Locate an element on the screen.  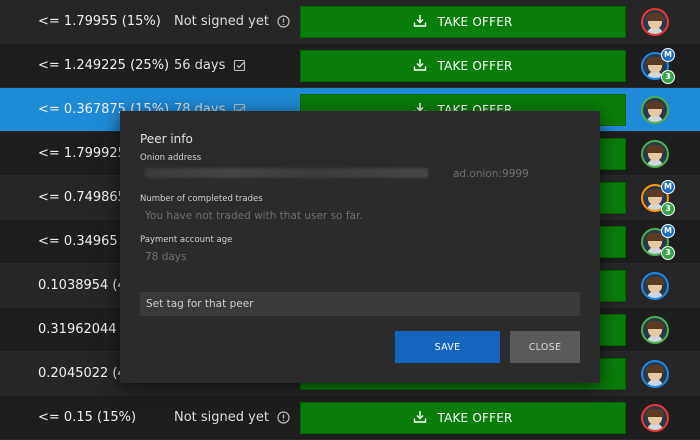
peer-tag-input is located at coordinates (360, 304).